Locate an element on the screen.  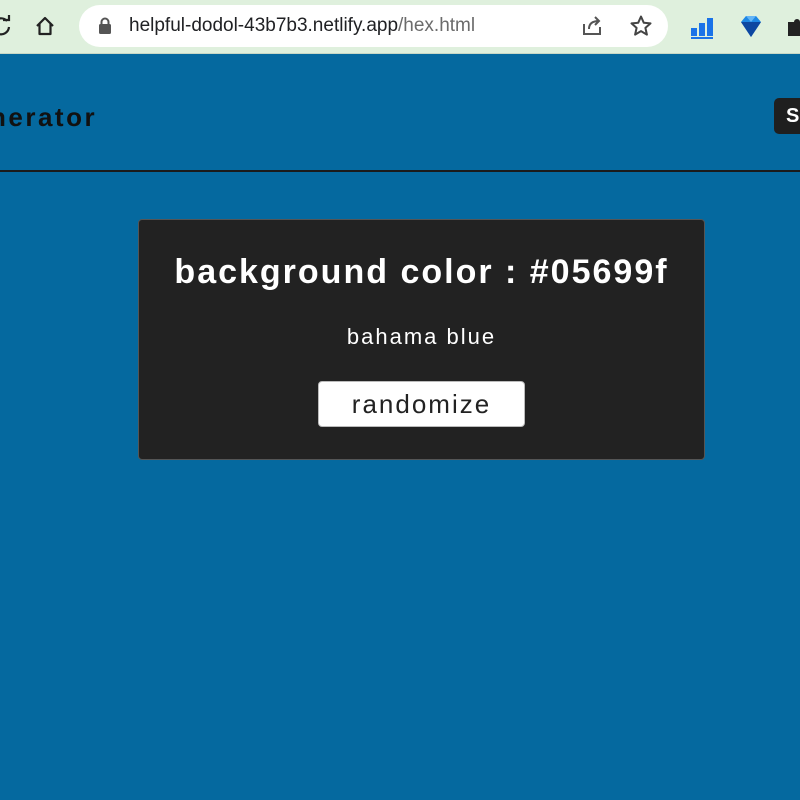
star-icon is located at coordinates (641, 26).